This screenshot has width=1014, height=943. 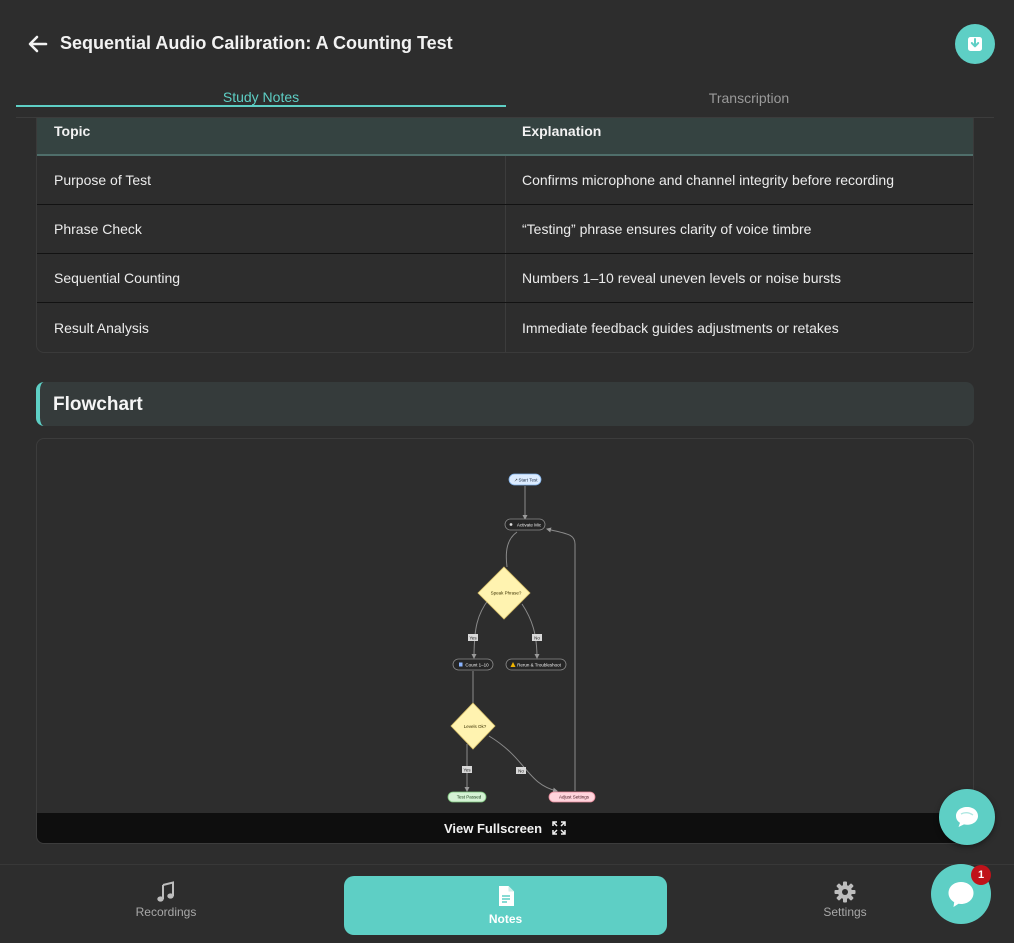 What do you see at coordinates (562, 131) in the screenshot?
I see `column-header-explanation: Explanation` at bounding box center [562, 131].